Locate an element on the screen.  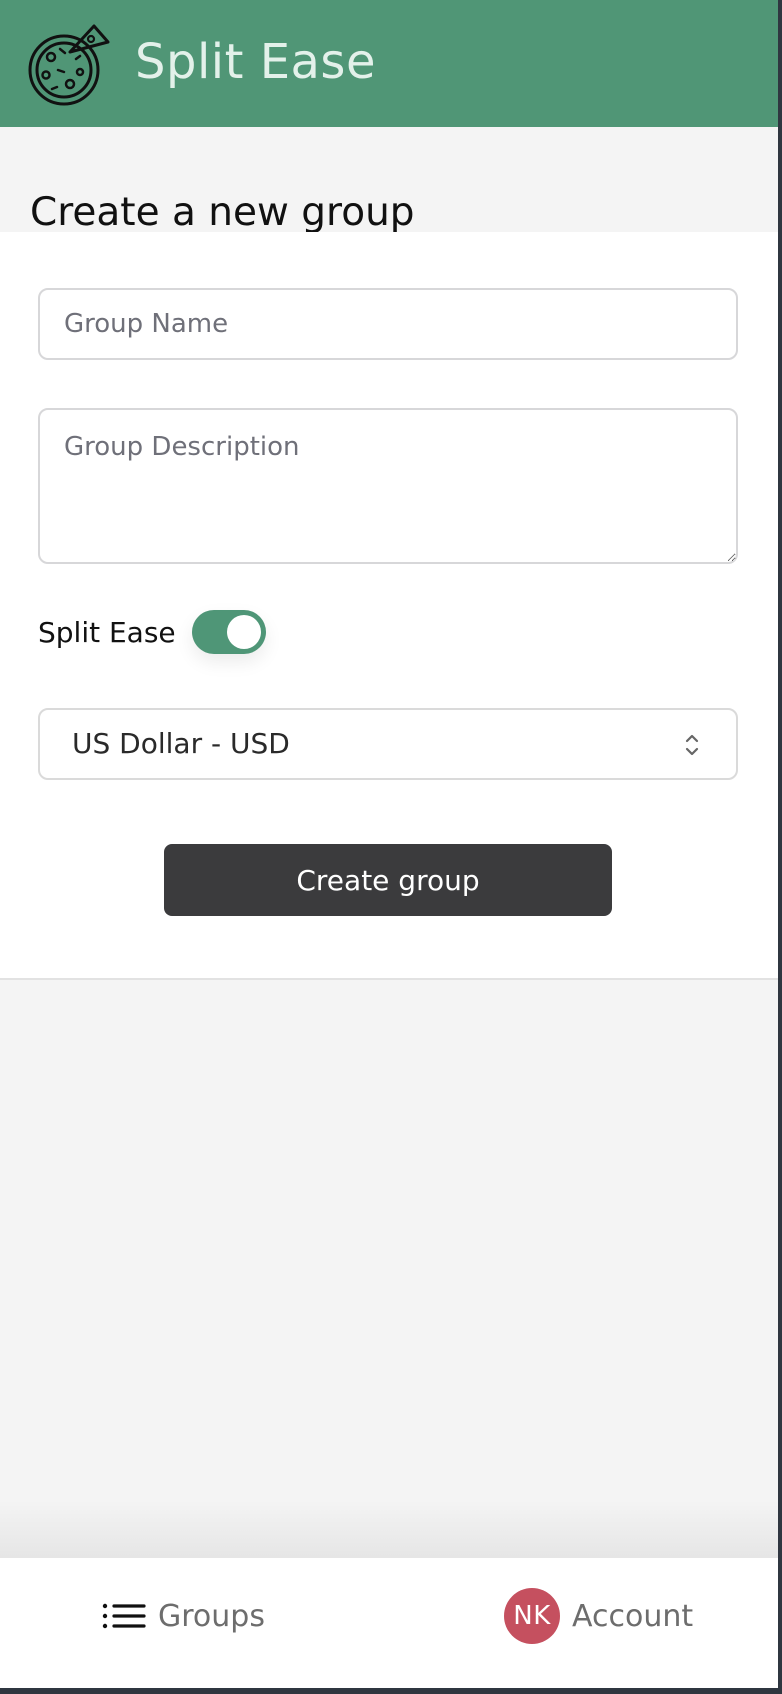
group-description-input is located at coordinates (388, 486).